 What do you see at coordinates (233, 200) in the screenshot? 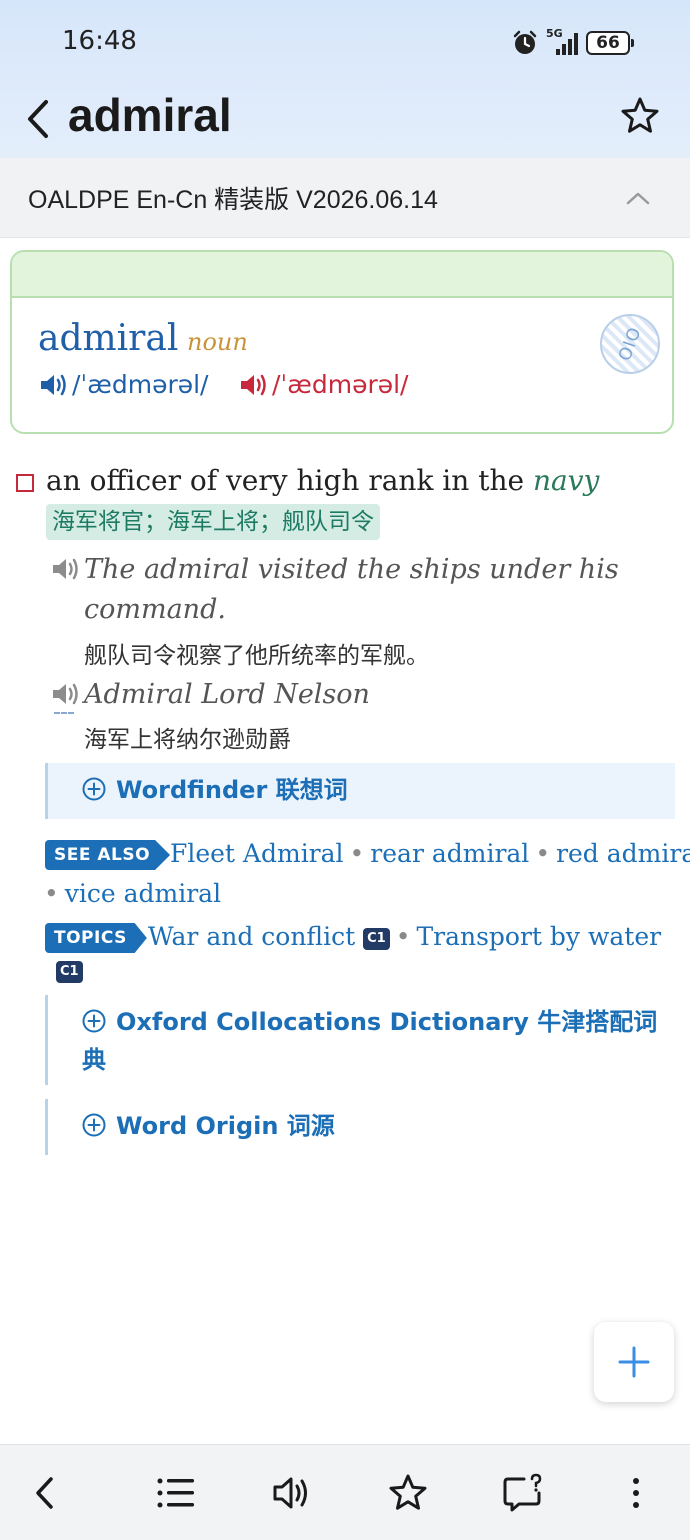
I see `dictionary-name: OALDPE En-Cn 精装版 V2026.06.14` at bounding box center [233, 200].